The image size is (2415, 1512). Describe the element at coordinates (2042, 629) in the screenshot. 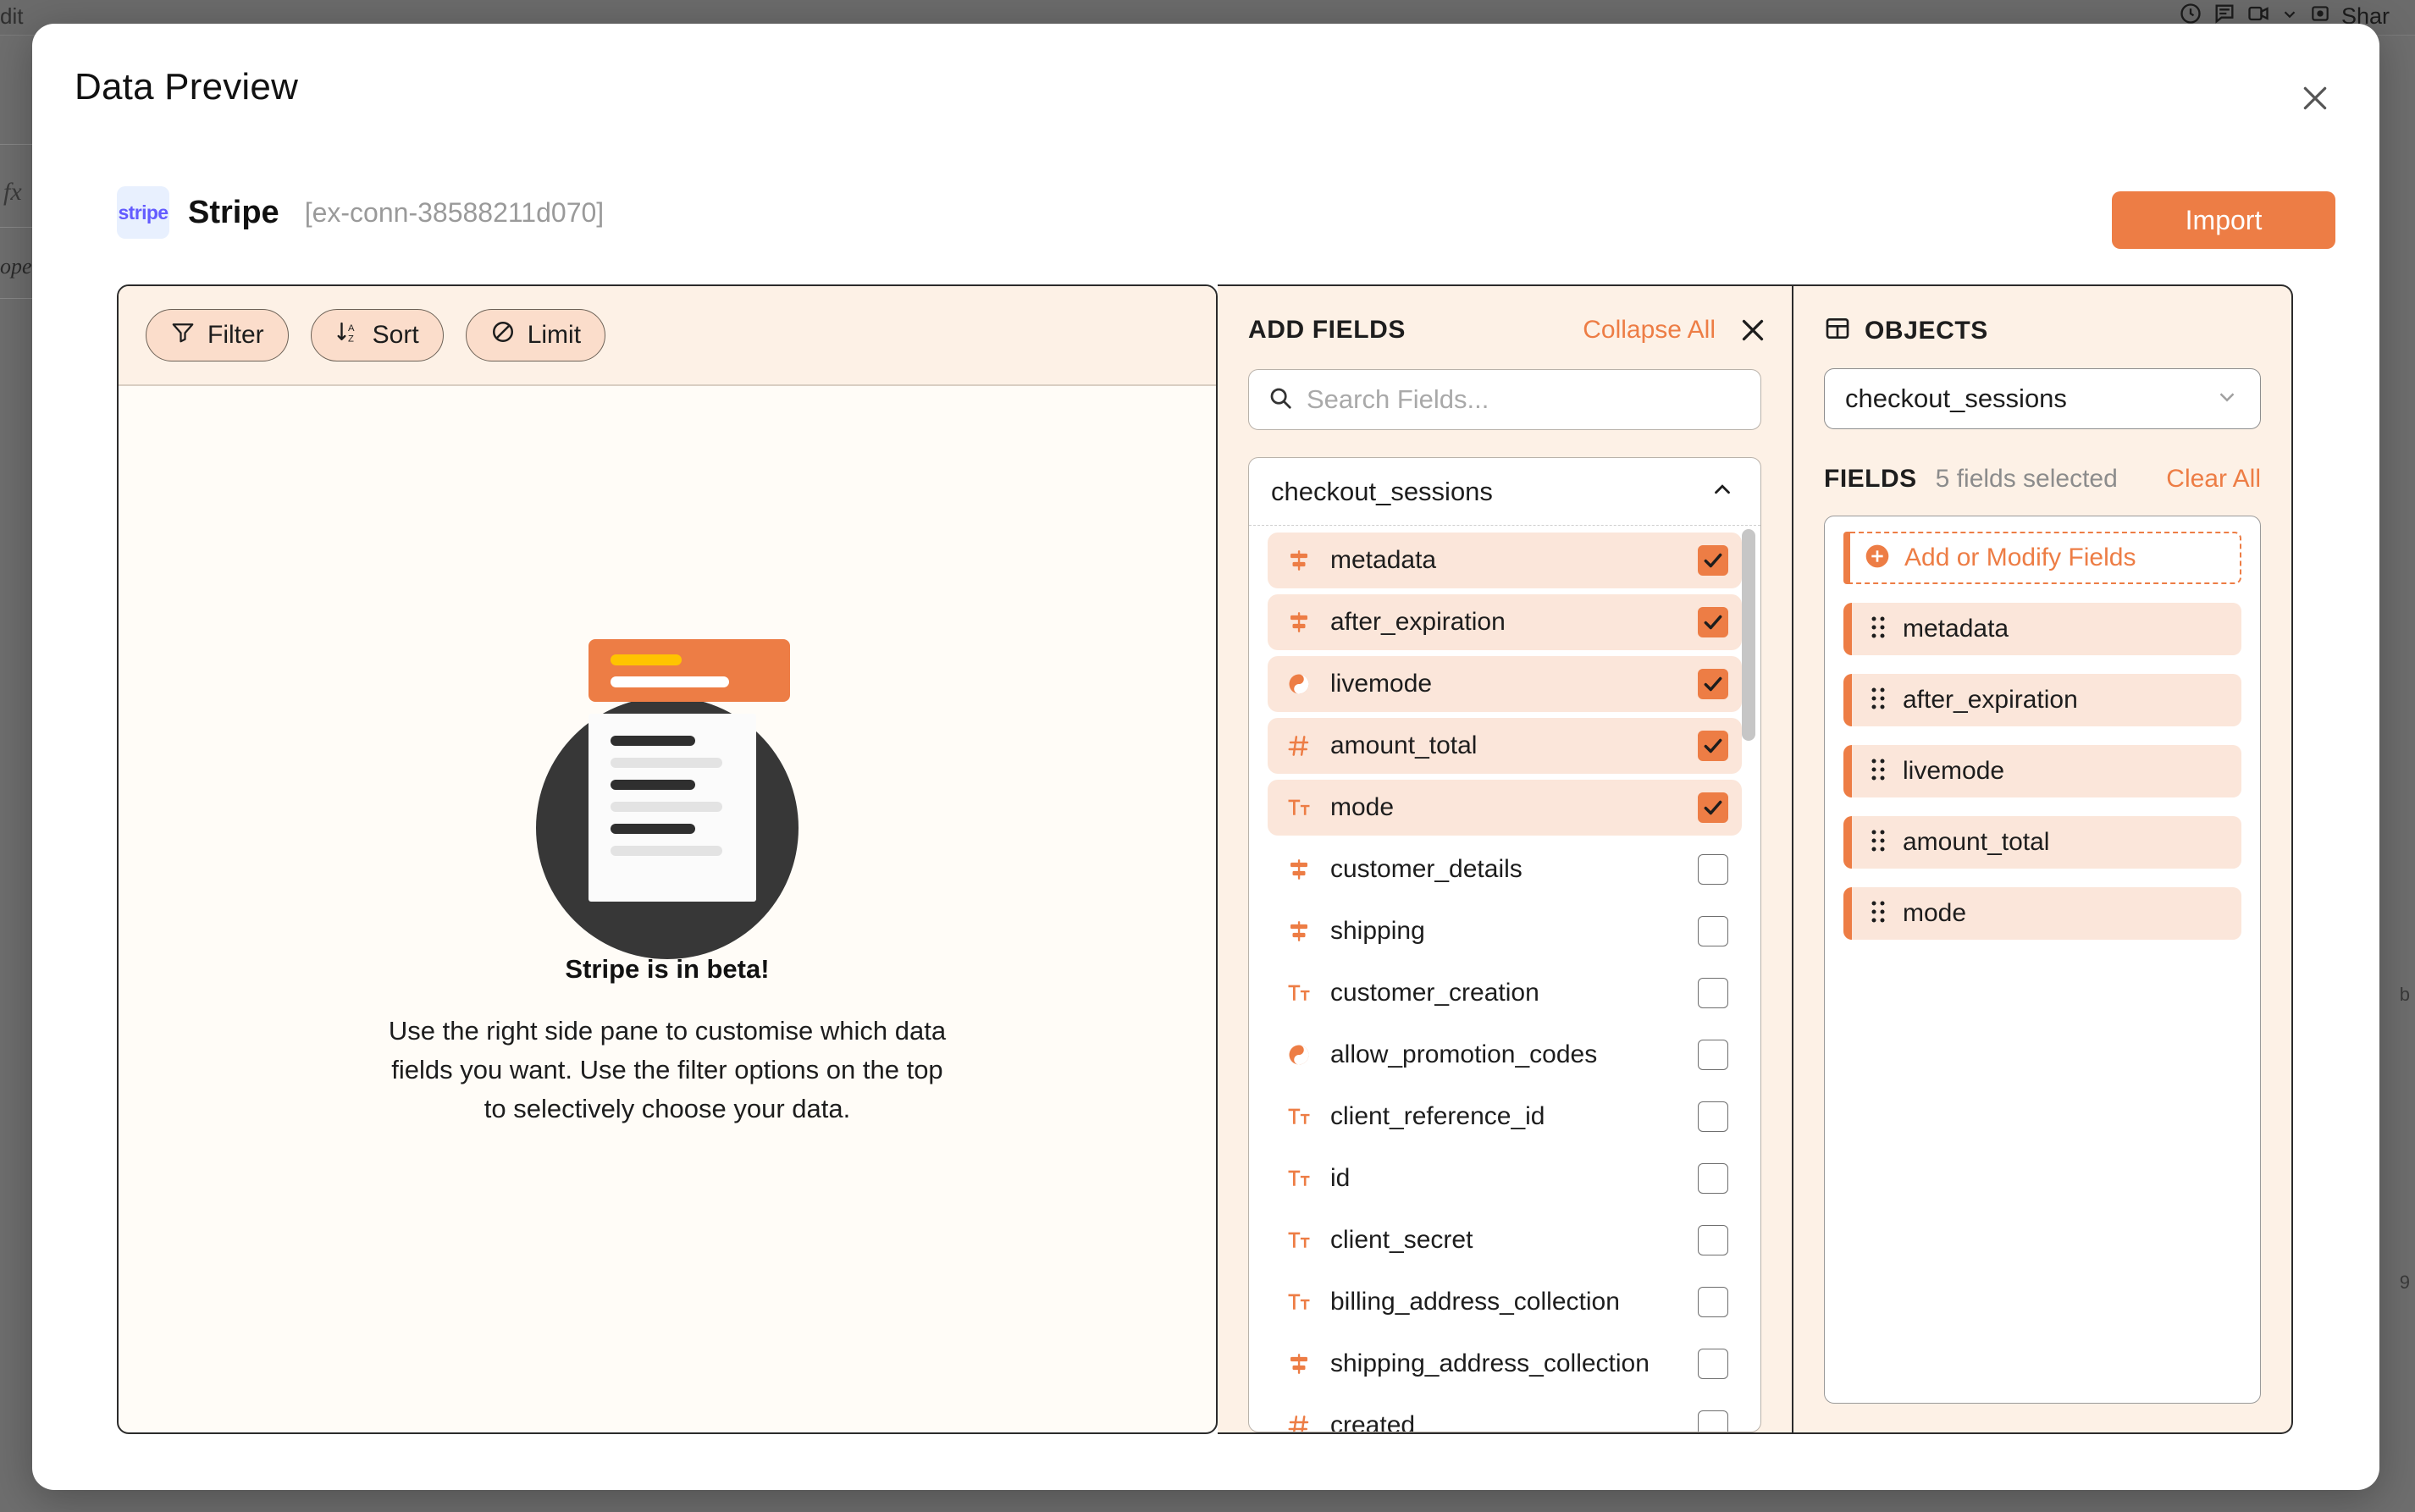

I see `selected-field-chip: metadata` at that location.